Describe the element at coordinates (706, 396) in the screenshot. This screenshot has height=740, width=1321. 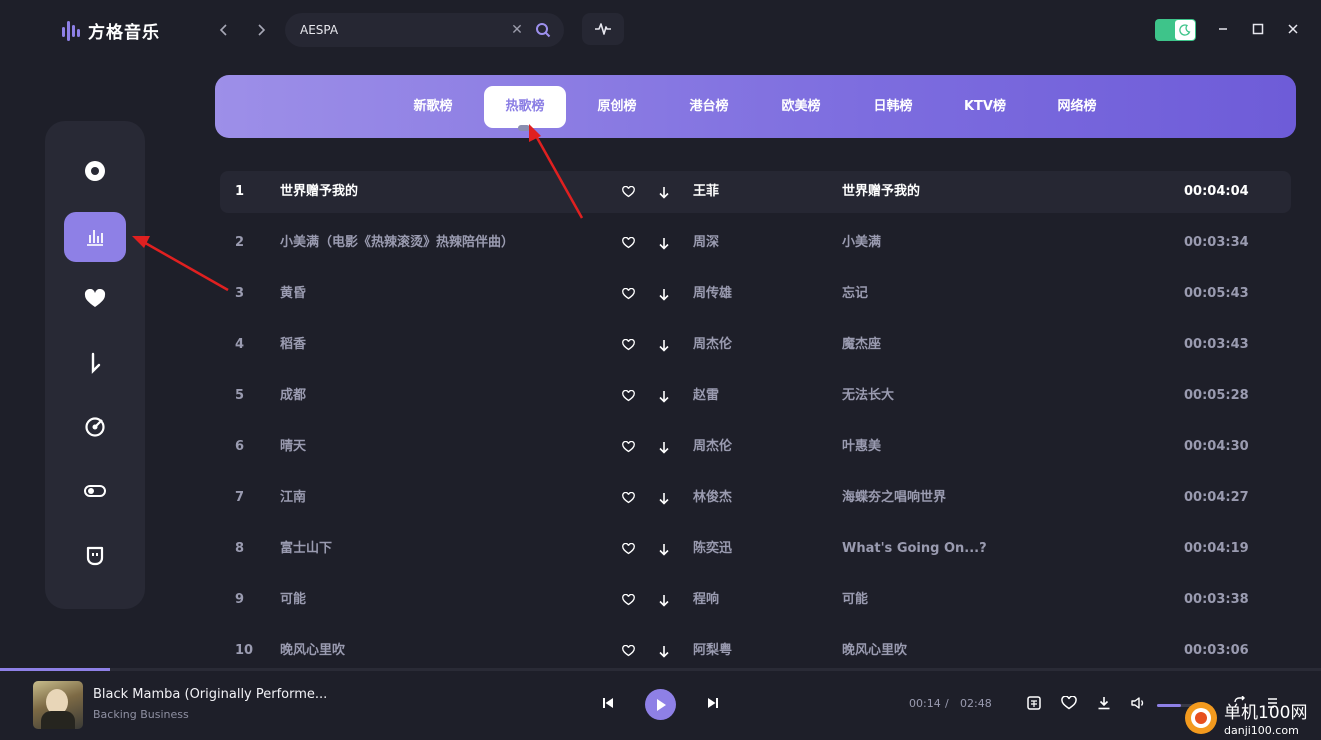
I see `song-artist: 赵雷` at that location.